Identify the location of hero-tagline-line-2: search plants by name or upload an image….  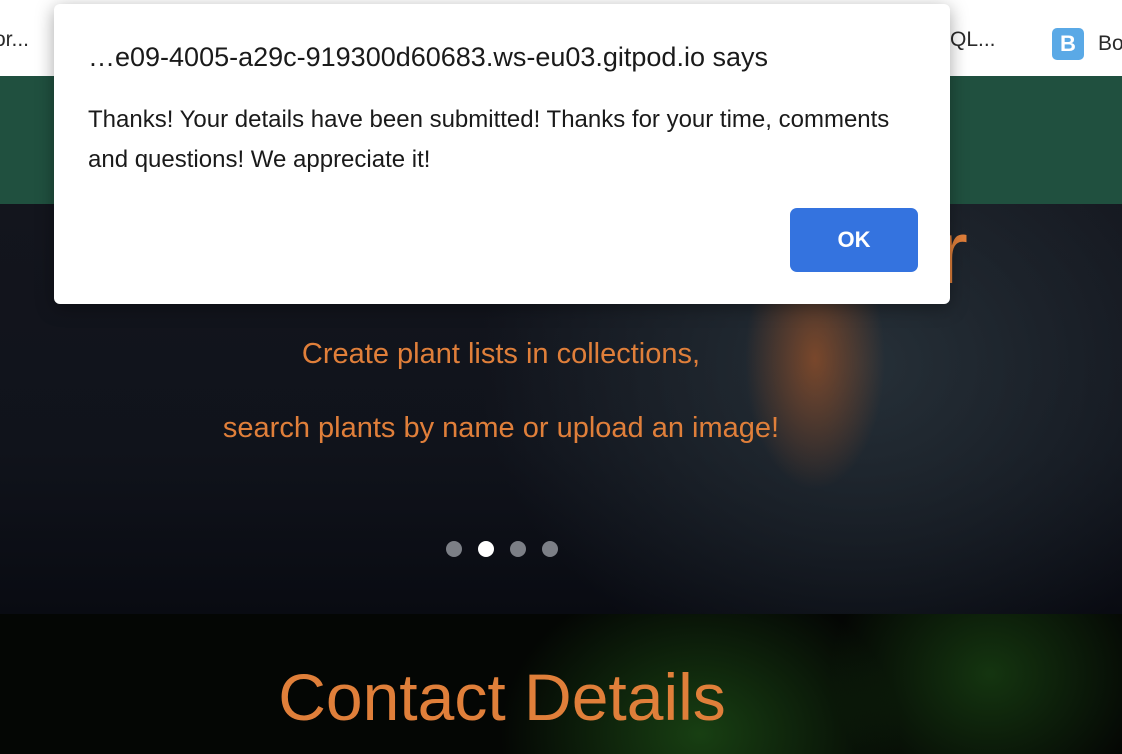
(501, 428).